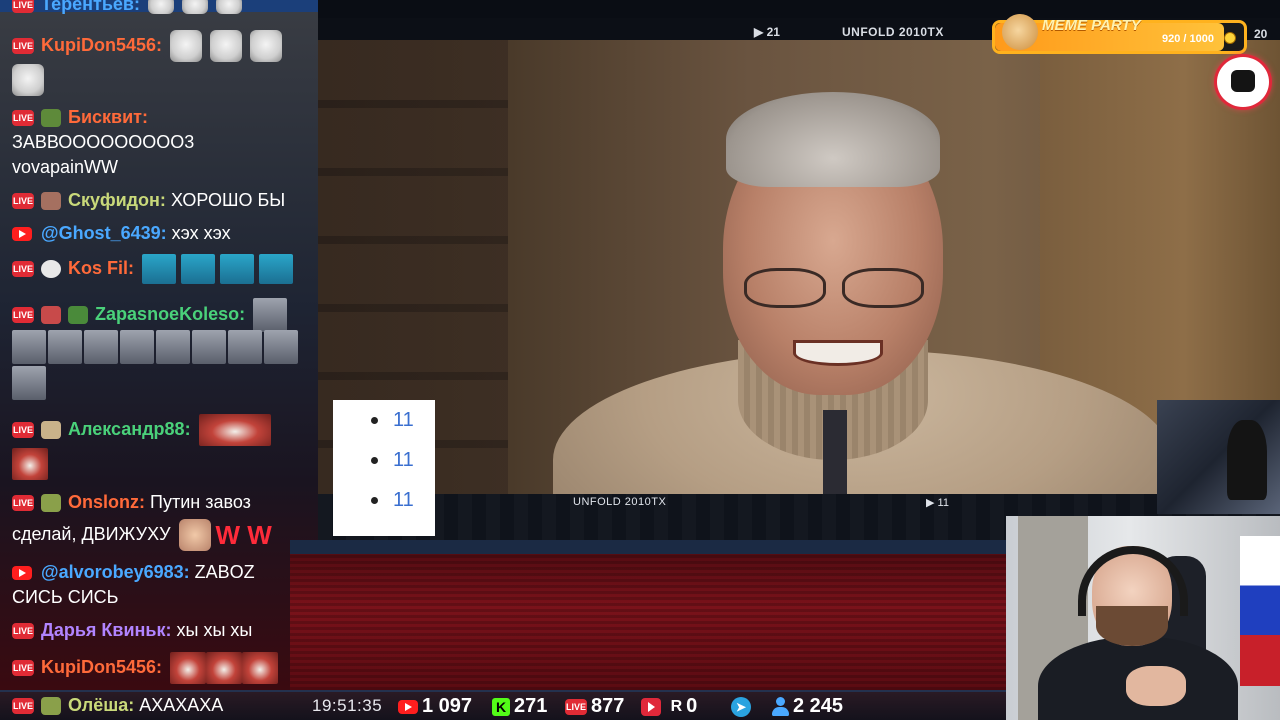  Describe the element at coordinates (115, 572) in the screenshot. I see `chat-username: @alvorobey6983:` at that location.